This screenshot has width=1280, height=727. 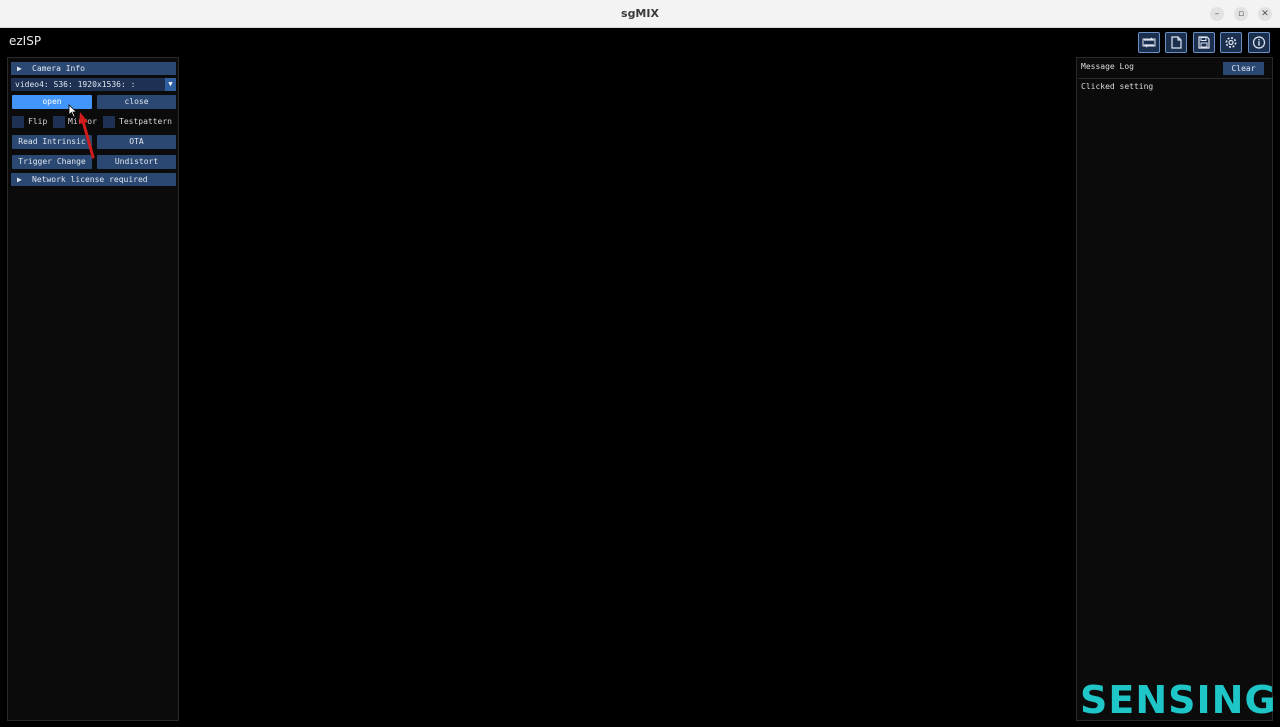 I want to click on camera-select: video4: S36: 1920x1536: : ▼, so click(x=93, y=84).